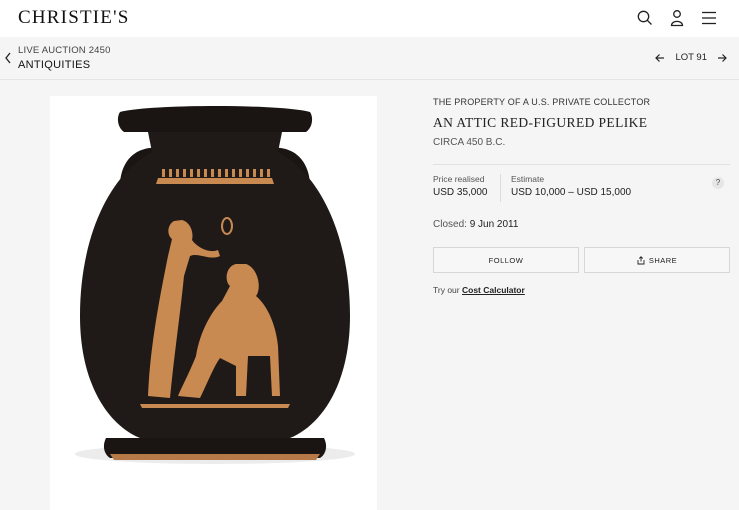 The height and width of the screenshot is (510, 739). I want to click on share-button-label: SHARE, so click(663, 260).